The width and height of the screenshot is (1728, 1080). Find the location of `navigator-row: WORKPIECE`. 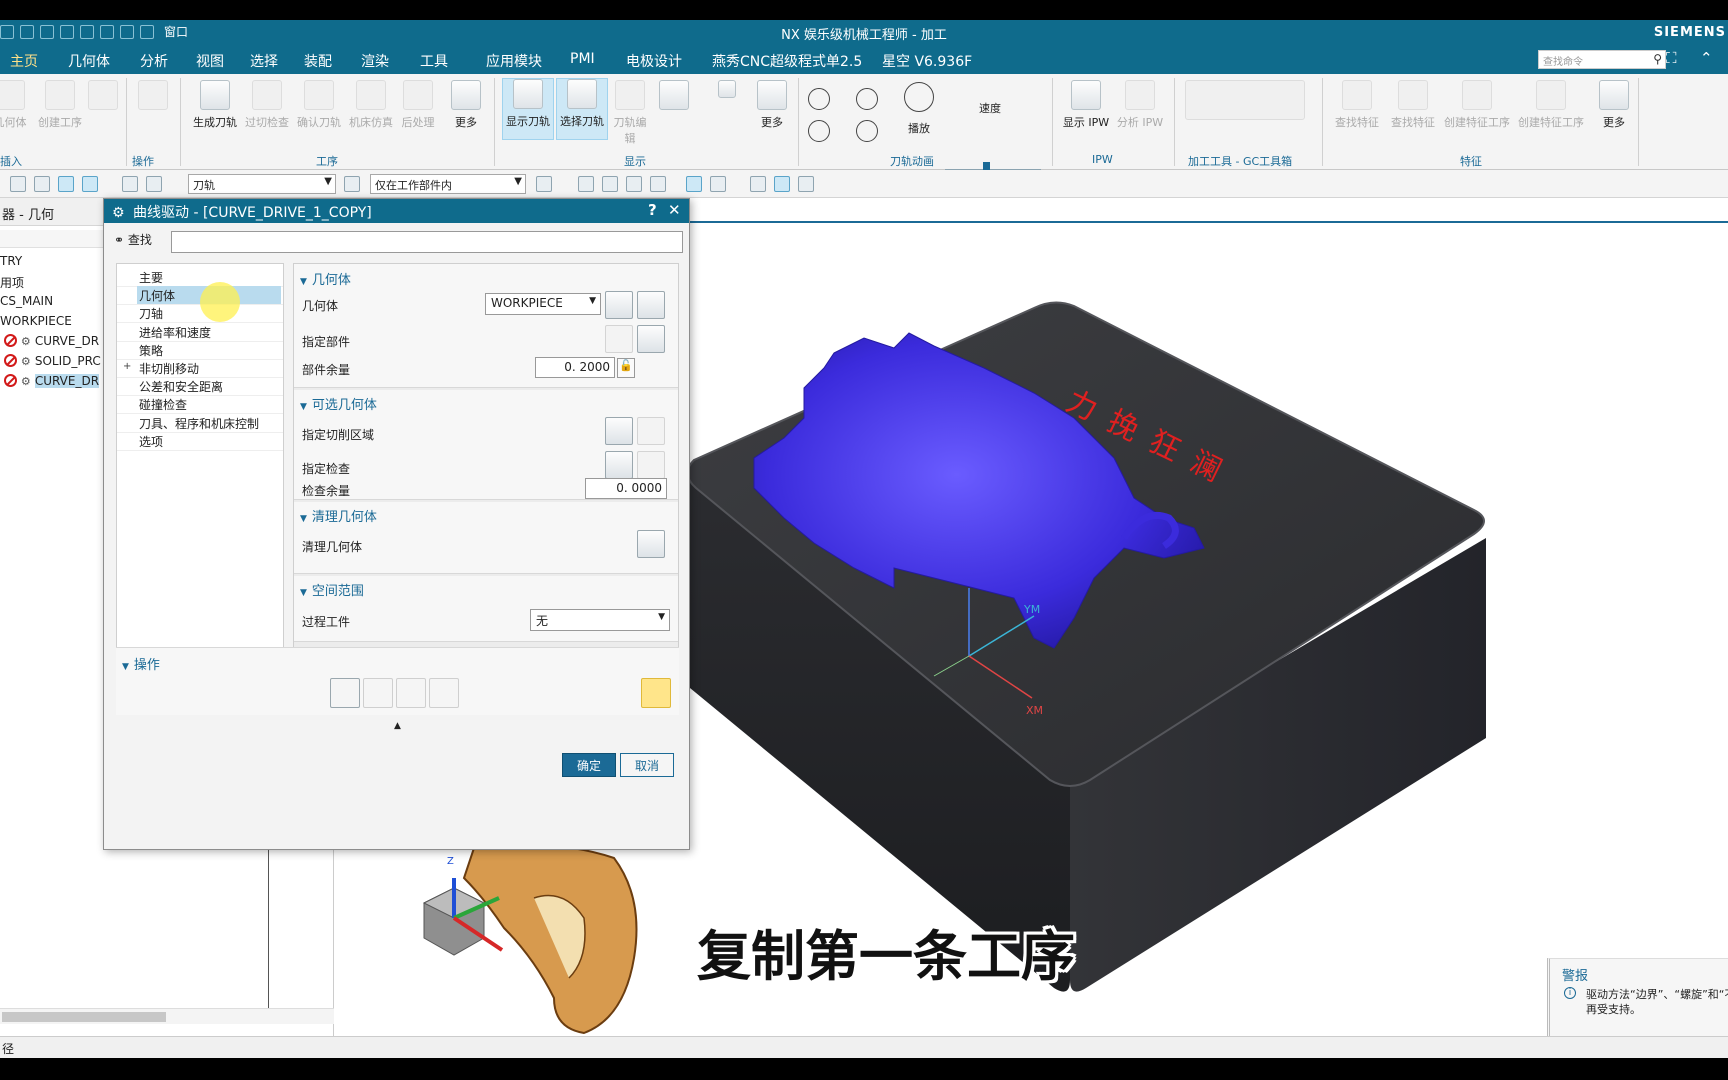

navigator-row: WORKPIECE is located at coordinates (36, 324).